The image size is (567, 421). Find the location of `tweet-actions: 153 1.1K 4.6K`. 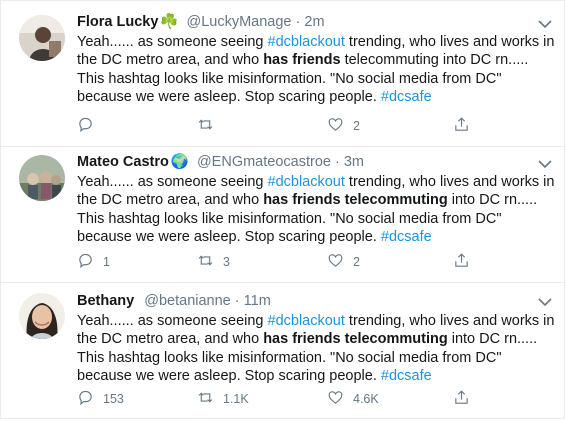

tweet-actions: 153 1.1K 4.6K is located at coordinates (277, 399).